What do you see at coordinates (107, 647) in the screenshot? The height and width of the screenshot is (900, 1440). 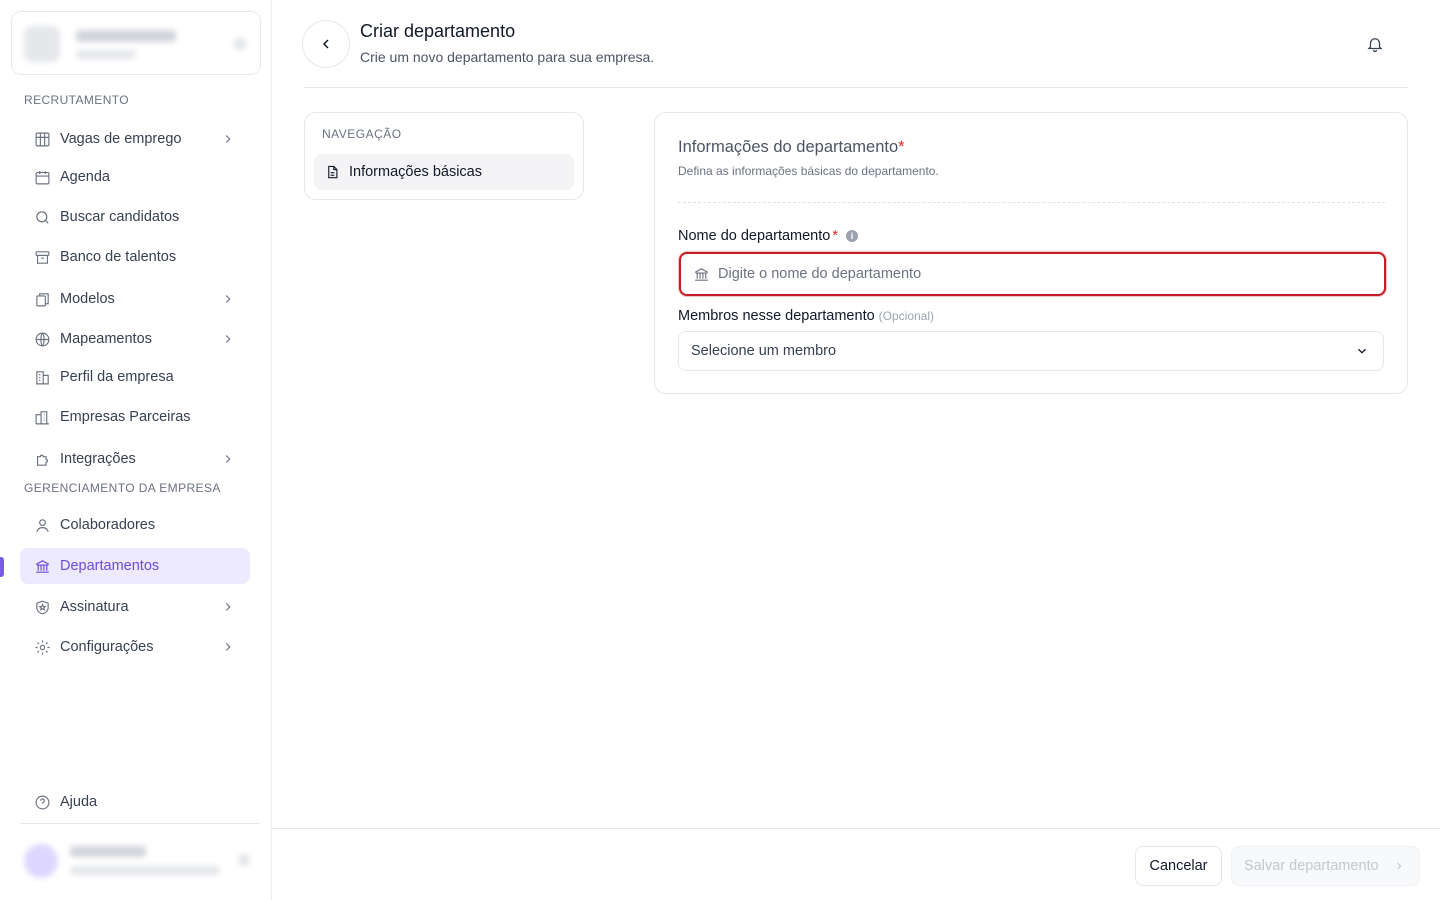 I see `sidebar-item-label: Configurações` at bounding box center [107, 647].